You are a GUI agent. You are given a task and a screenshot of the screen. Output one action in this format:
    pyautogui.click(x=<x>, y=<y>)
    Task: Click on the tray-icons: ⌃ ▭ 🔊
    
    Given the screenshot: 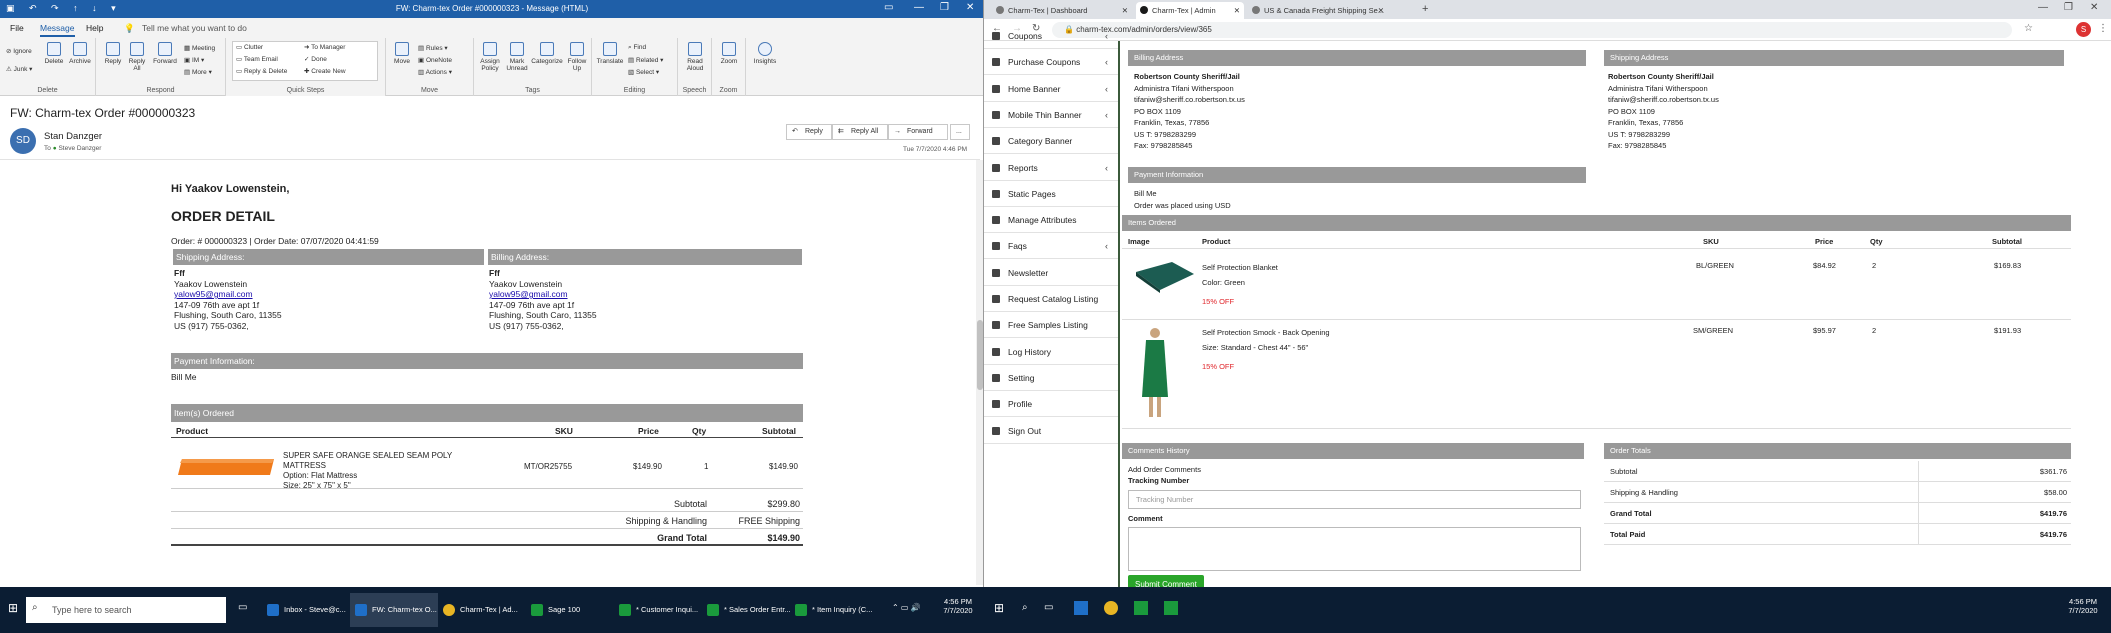 What is the action you would take?
    pyautogui.click(x=906, y=607)
    